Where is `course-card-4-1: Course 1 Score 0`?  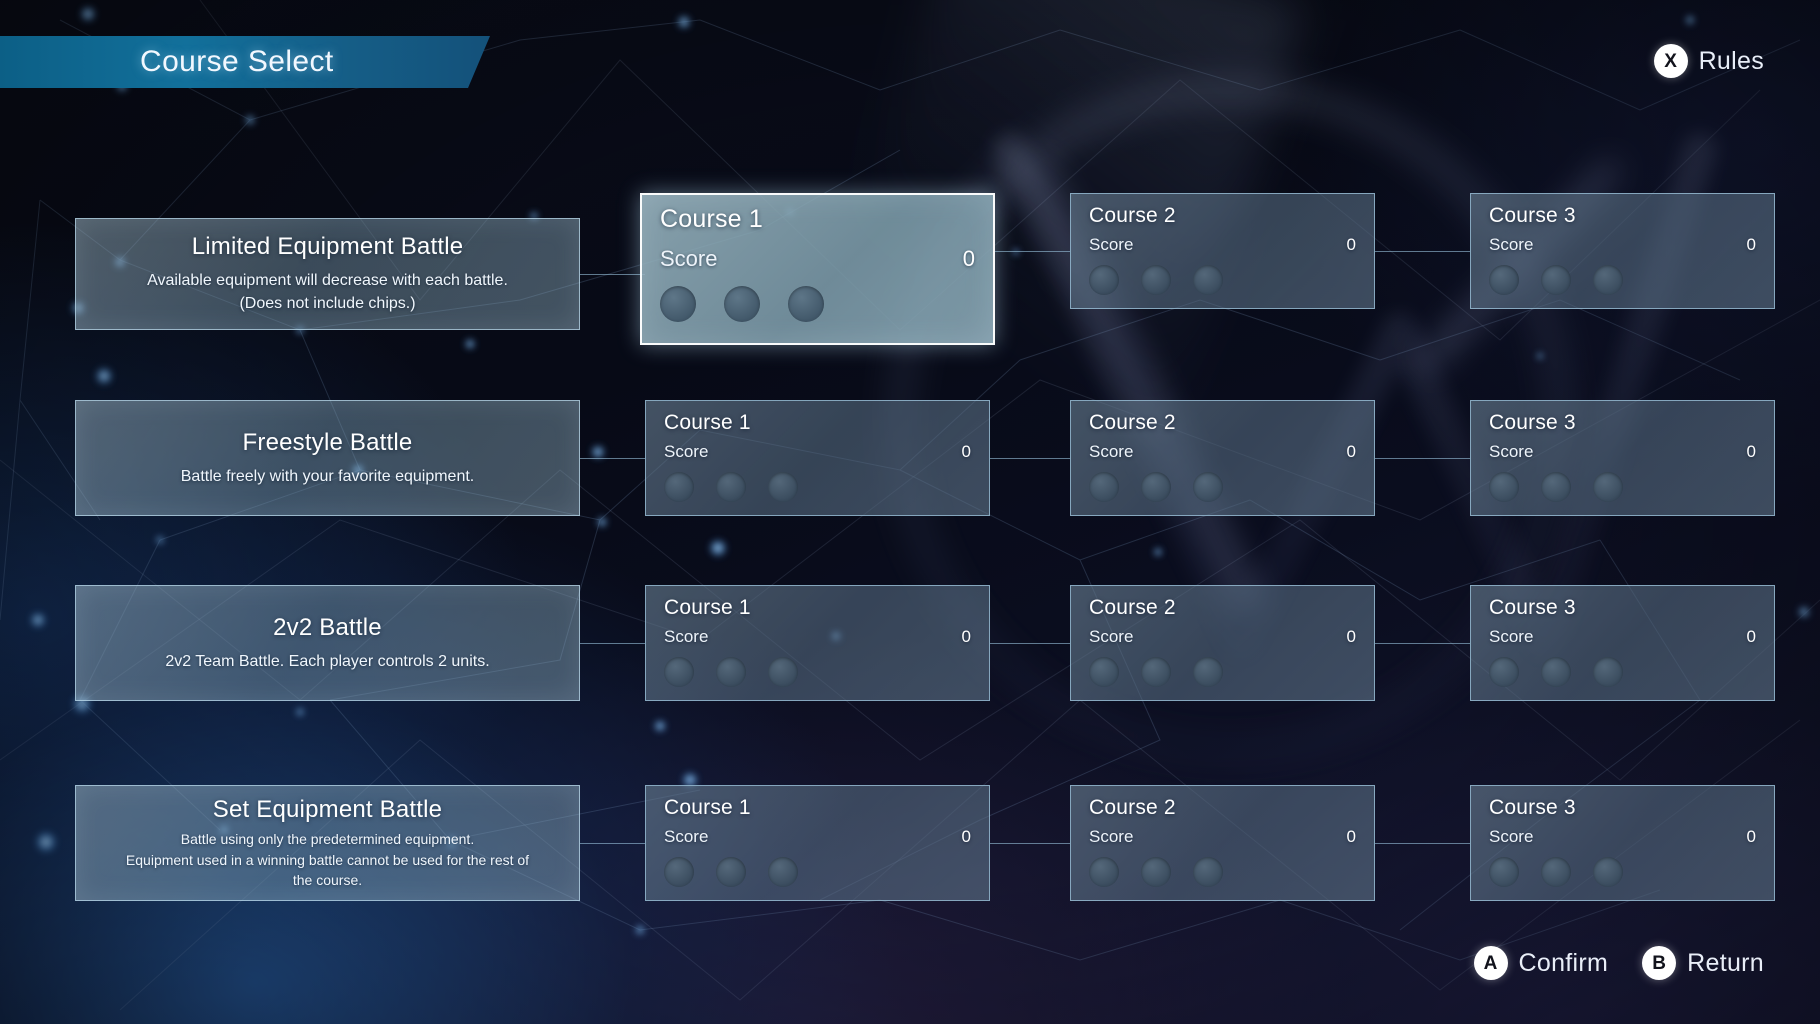 course-card-4-1: Course 1 Score 0 is located at coordinates (817, 843).